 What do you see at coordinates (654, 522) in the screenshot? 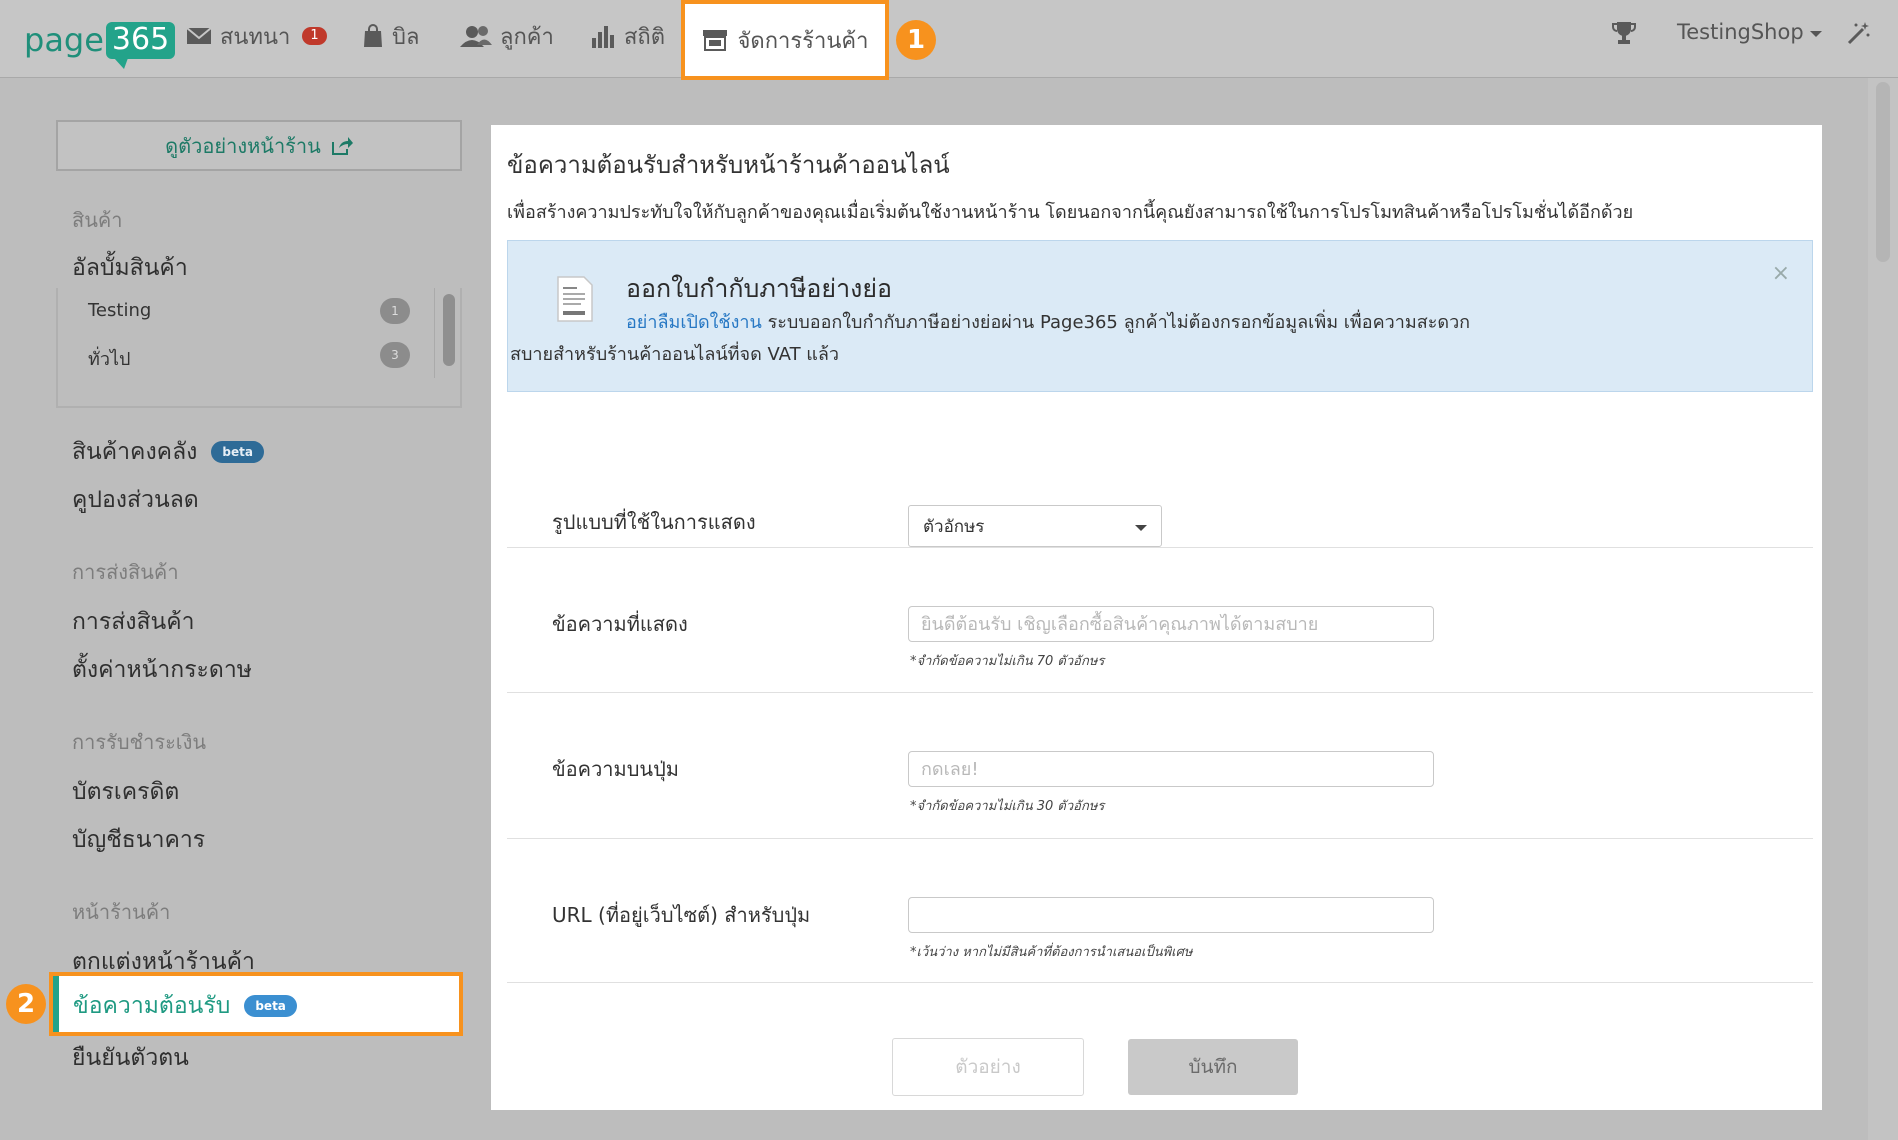
I see `display-format-label: รูปแบบที่ใช้ในการแสดง` at bounding box center [654, 522].